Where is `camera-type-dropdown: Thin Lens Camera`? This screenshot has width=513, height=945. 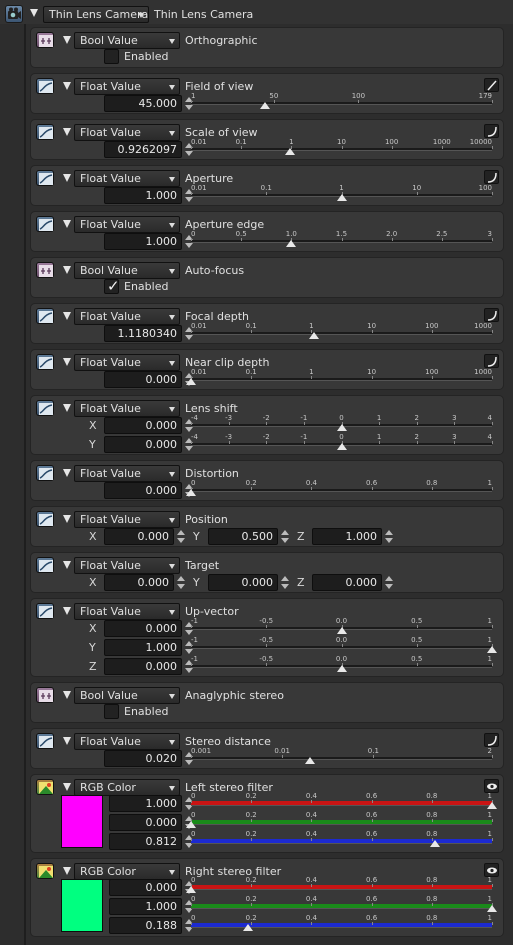 camera-type-dropdown: Thin Lens Camera is located at coordinates (96, 14).